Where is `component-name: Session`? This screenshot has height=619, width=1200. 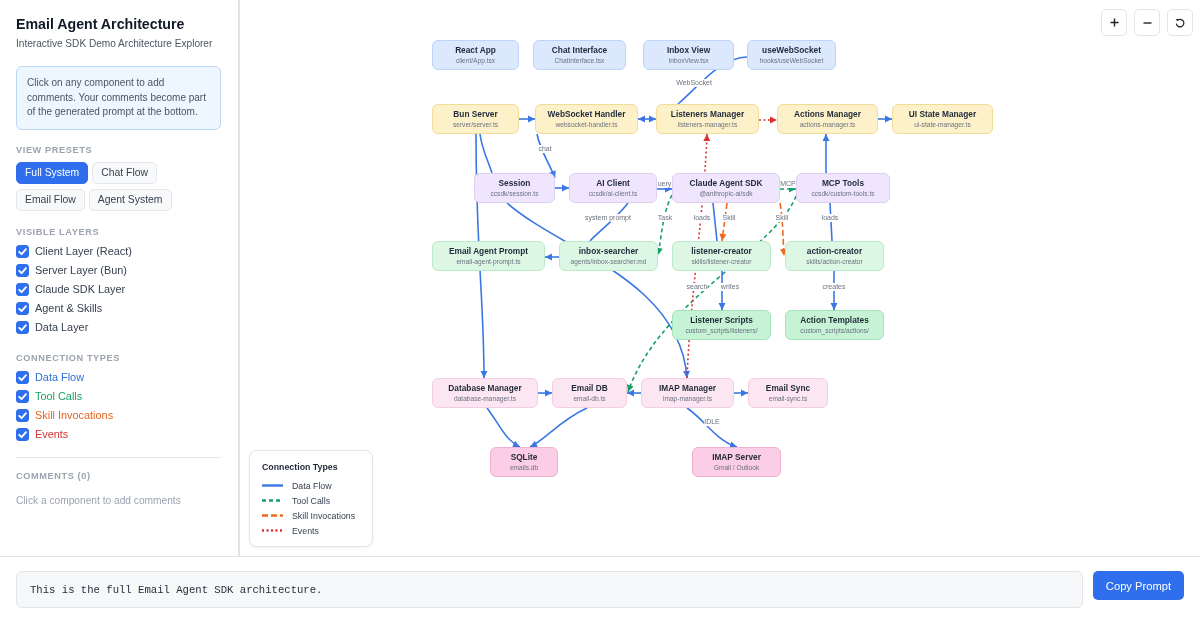 component-name: Session is located at coordinates (514, 183).